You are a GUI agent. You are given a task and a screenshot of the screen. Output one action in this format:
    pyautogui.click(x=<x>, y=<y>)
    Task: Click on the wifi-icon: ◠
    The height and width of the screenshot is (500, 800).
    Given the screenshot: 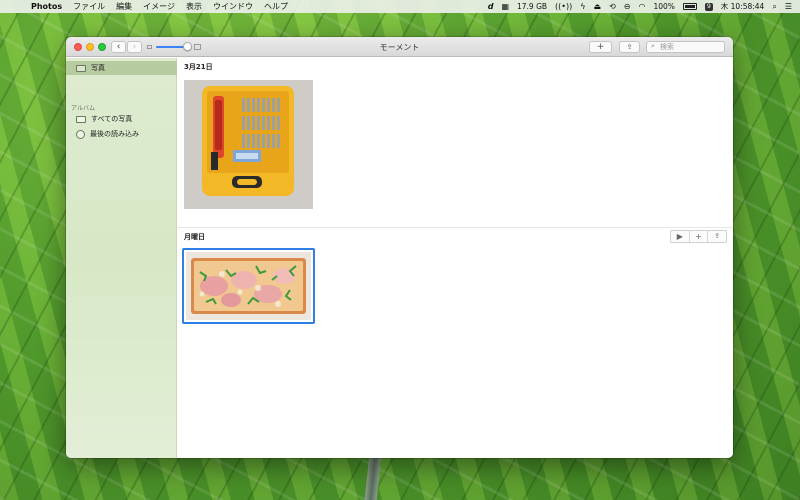 What is the action you would take?
    pyautogui.click(x=642, y=6)
    